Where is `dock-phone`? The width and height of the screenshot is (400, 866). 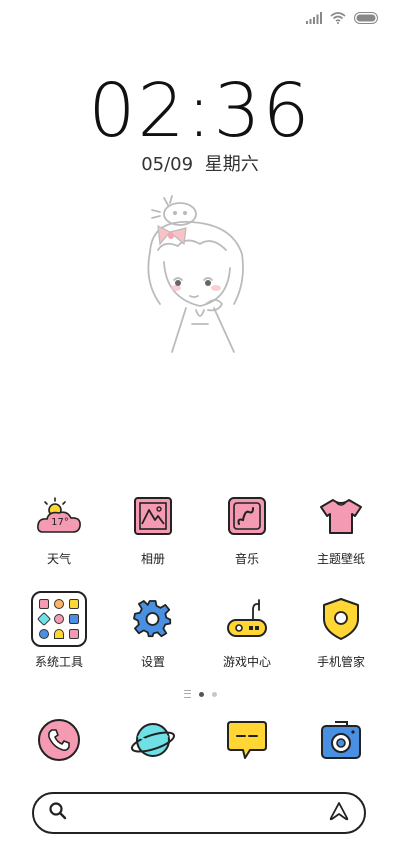
dock-phone is located at coordinates (59, 740).